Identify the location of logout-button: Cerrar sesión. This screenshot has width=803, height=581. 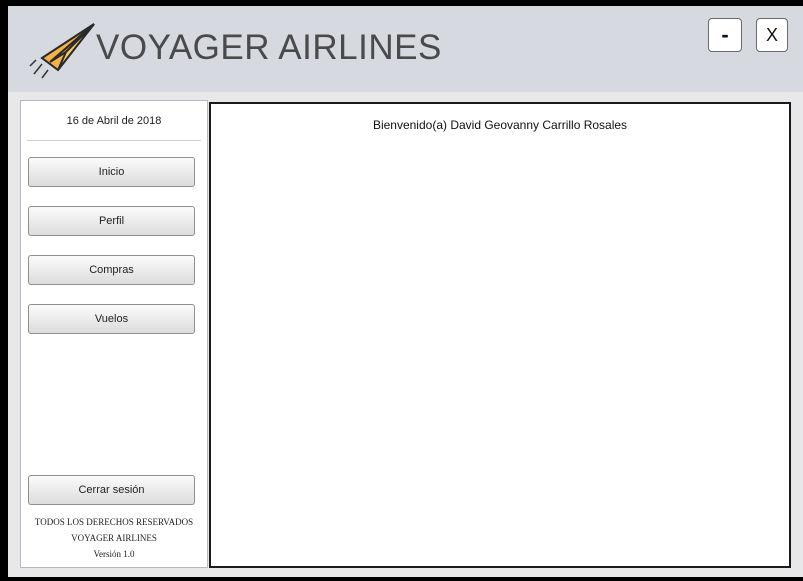
(111, 490).